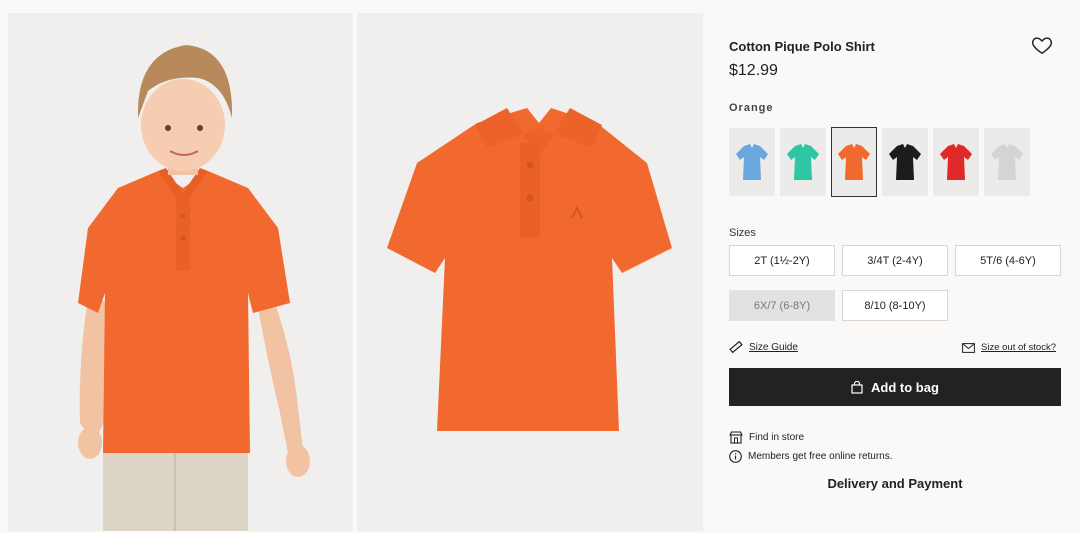 The image size is (1080, 533). Describe the element at coordinates (802, 46) in the screenshot. I see `product-title: Cotton Pique Polo Shirt` at that location.